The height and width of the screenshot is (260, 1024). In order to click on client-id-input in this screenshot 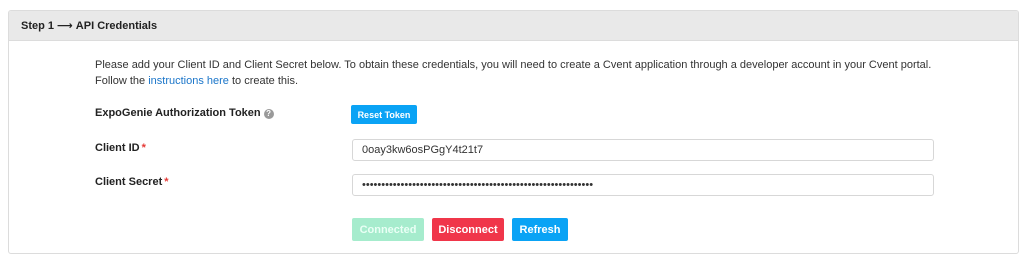, I will do `click(643, 150)`.